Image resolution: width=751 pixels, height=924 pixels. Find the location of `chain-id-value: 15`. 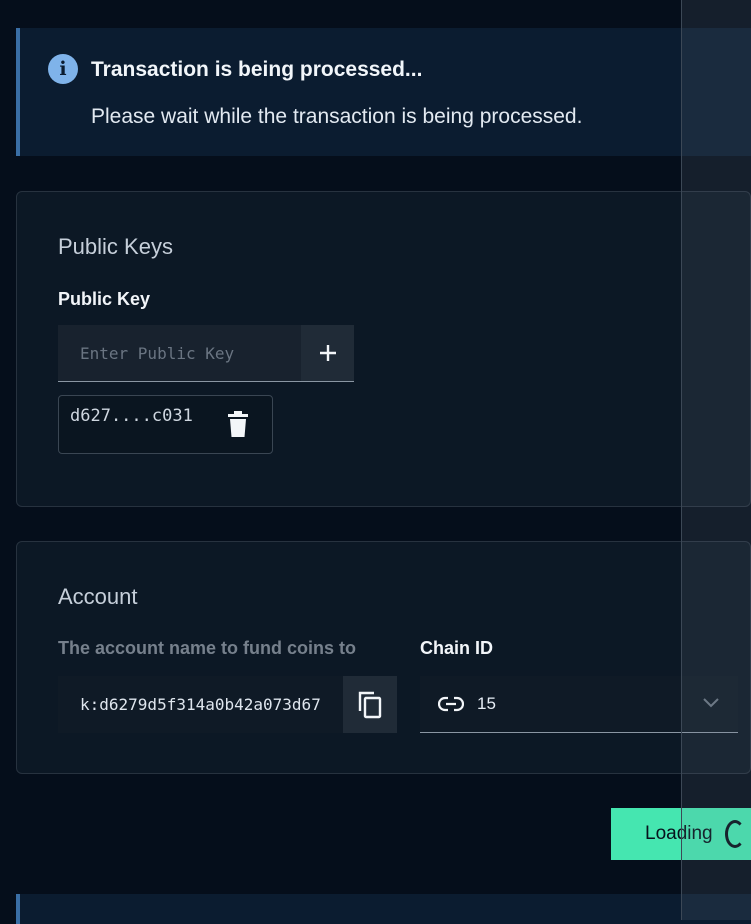

chain-id-value: 15 is located at coordinates (486, 703).